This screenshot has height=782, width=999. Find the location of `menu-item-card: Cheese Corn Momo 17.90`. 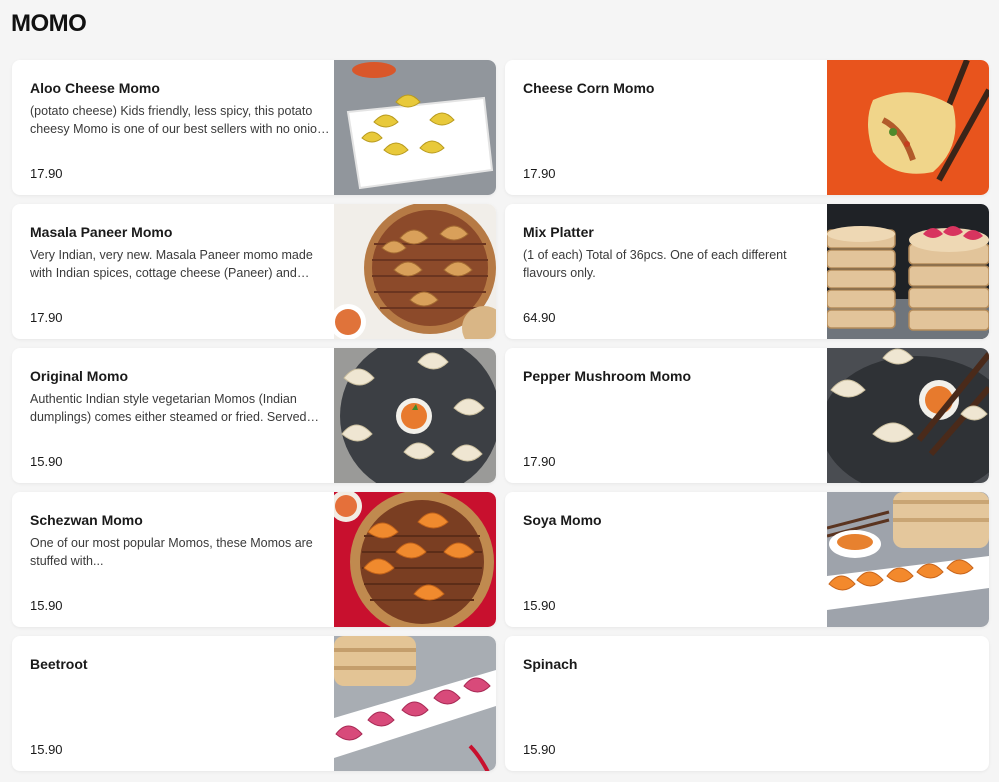

menu-item-card: Cheese Corn Momo 17.90 is located at coordinates (747, 127).